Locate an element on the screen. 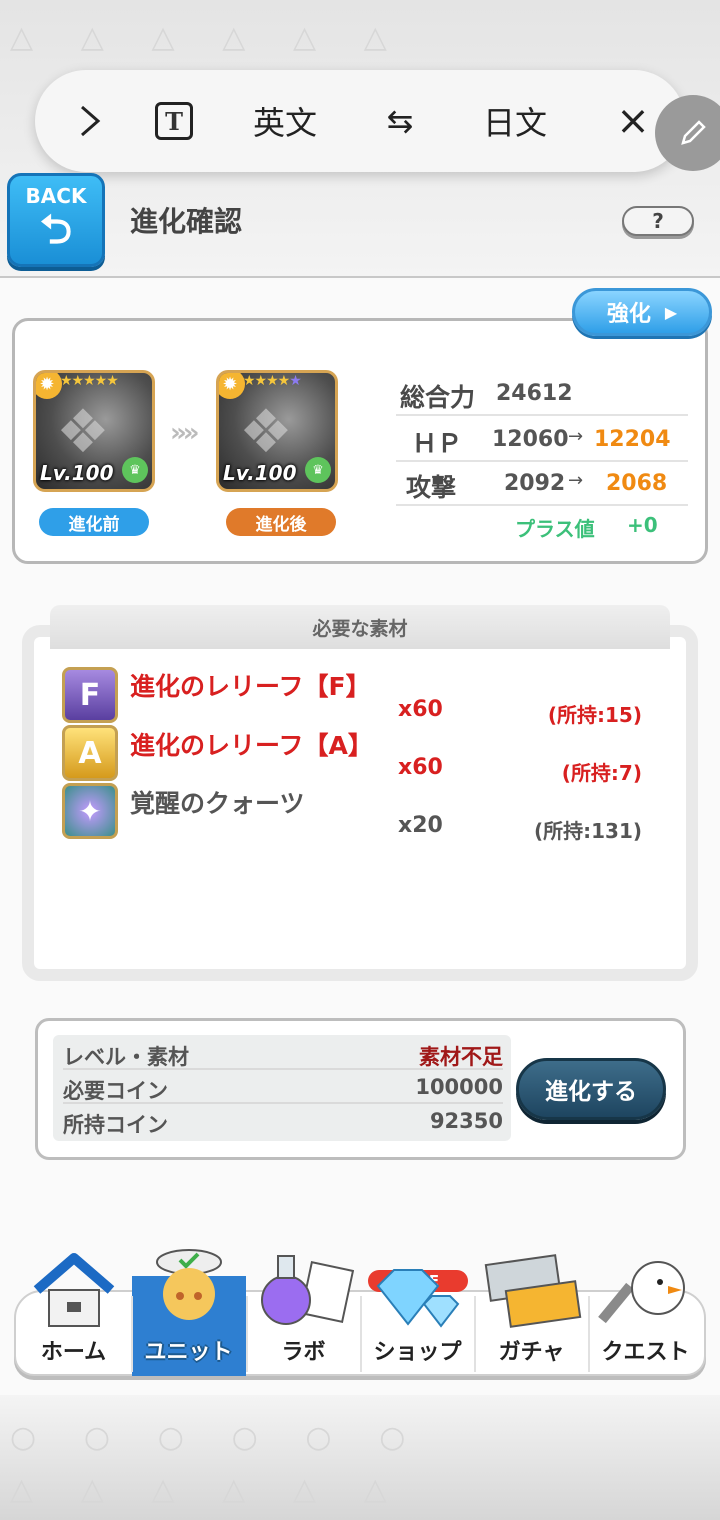 The height and width of the screenshot is (1520, 720). stat-total-label: 総合力 is located at coordinates (438, 397).